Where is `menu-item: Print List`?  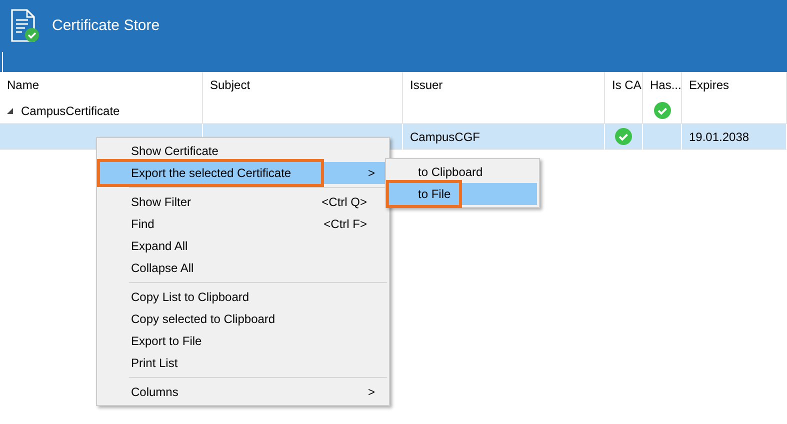
menu-item: Print List is located at coordinates (243, 363).